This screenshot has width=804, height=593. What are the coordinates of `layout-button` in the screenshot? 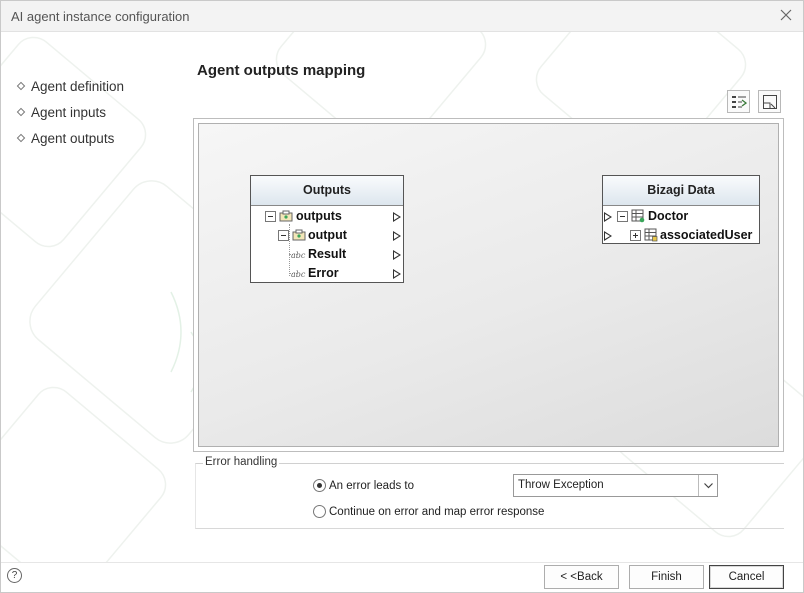 It's located at (769, 101).